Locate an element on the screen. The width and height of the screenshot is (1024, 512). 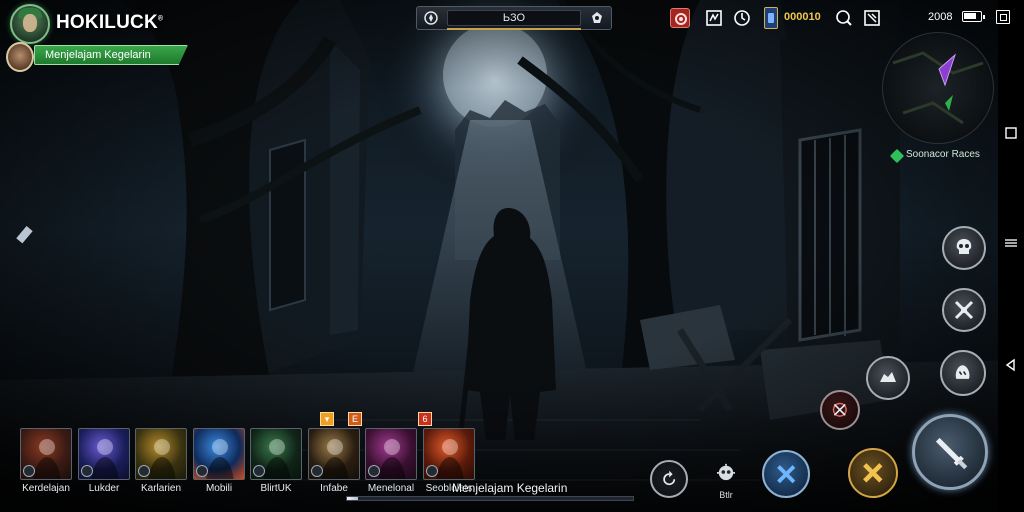
system-clock: 2008 is located at coordinates (940, 17).